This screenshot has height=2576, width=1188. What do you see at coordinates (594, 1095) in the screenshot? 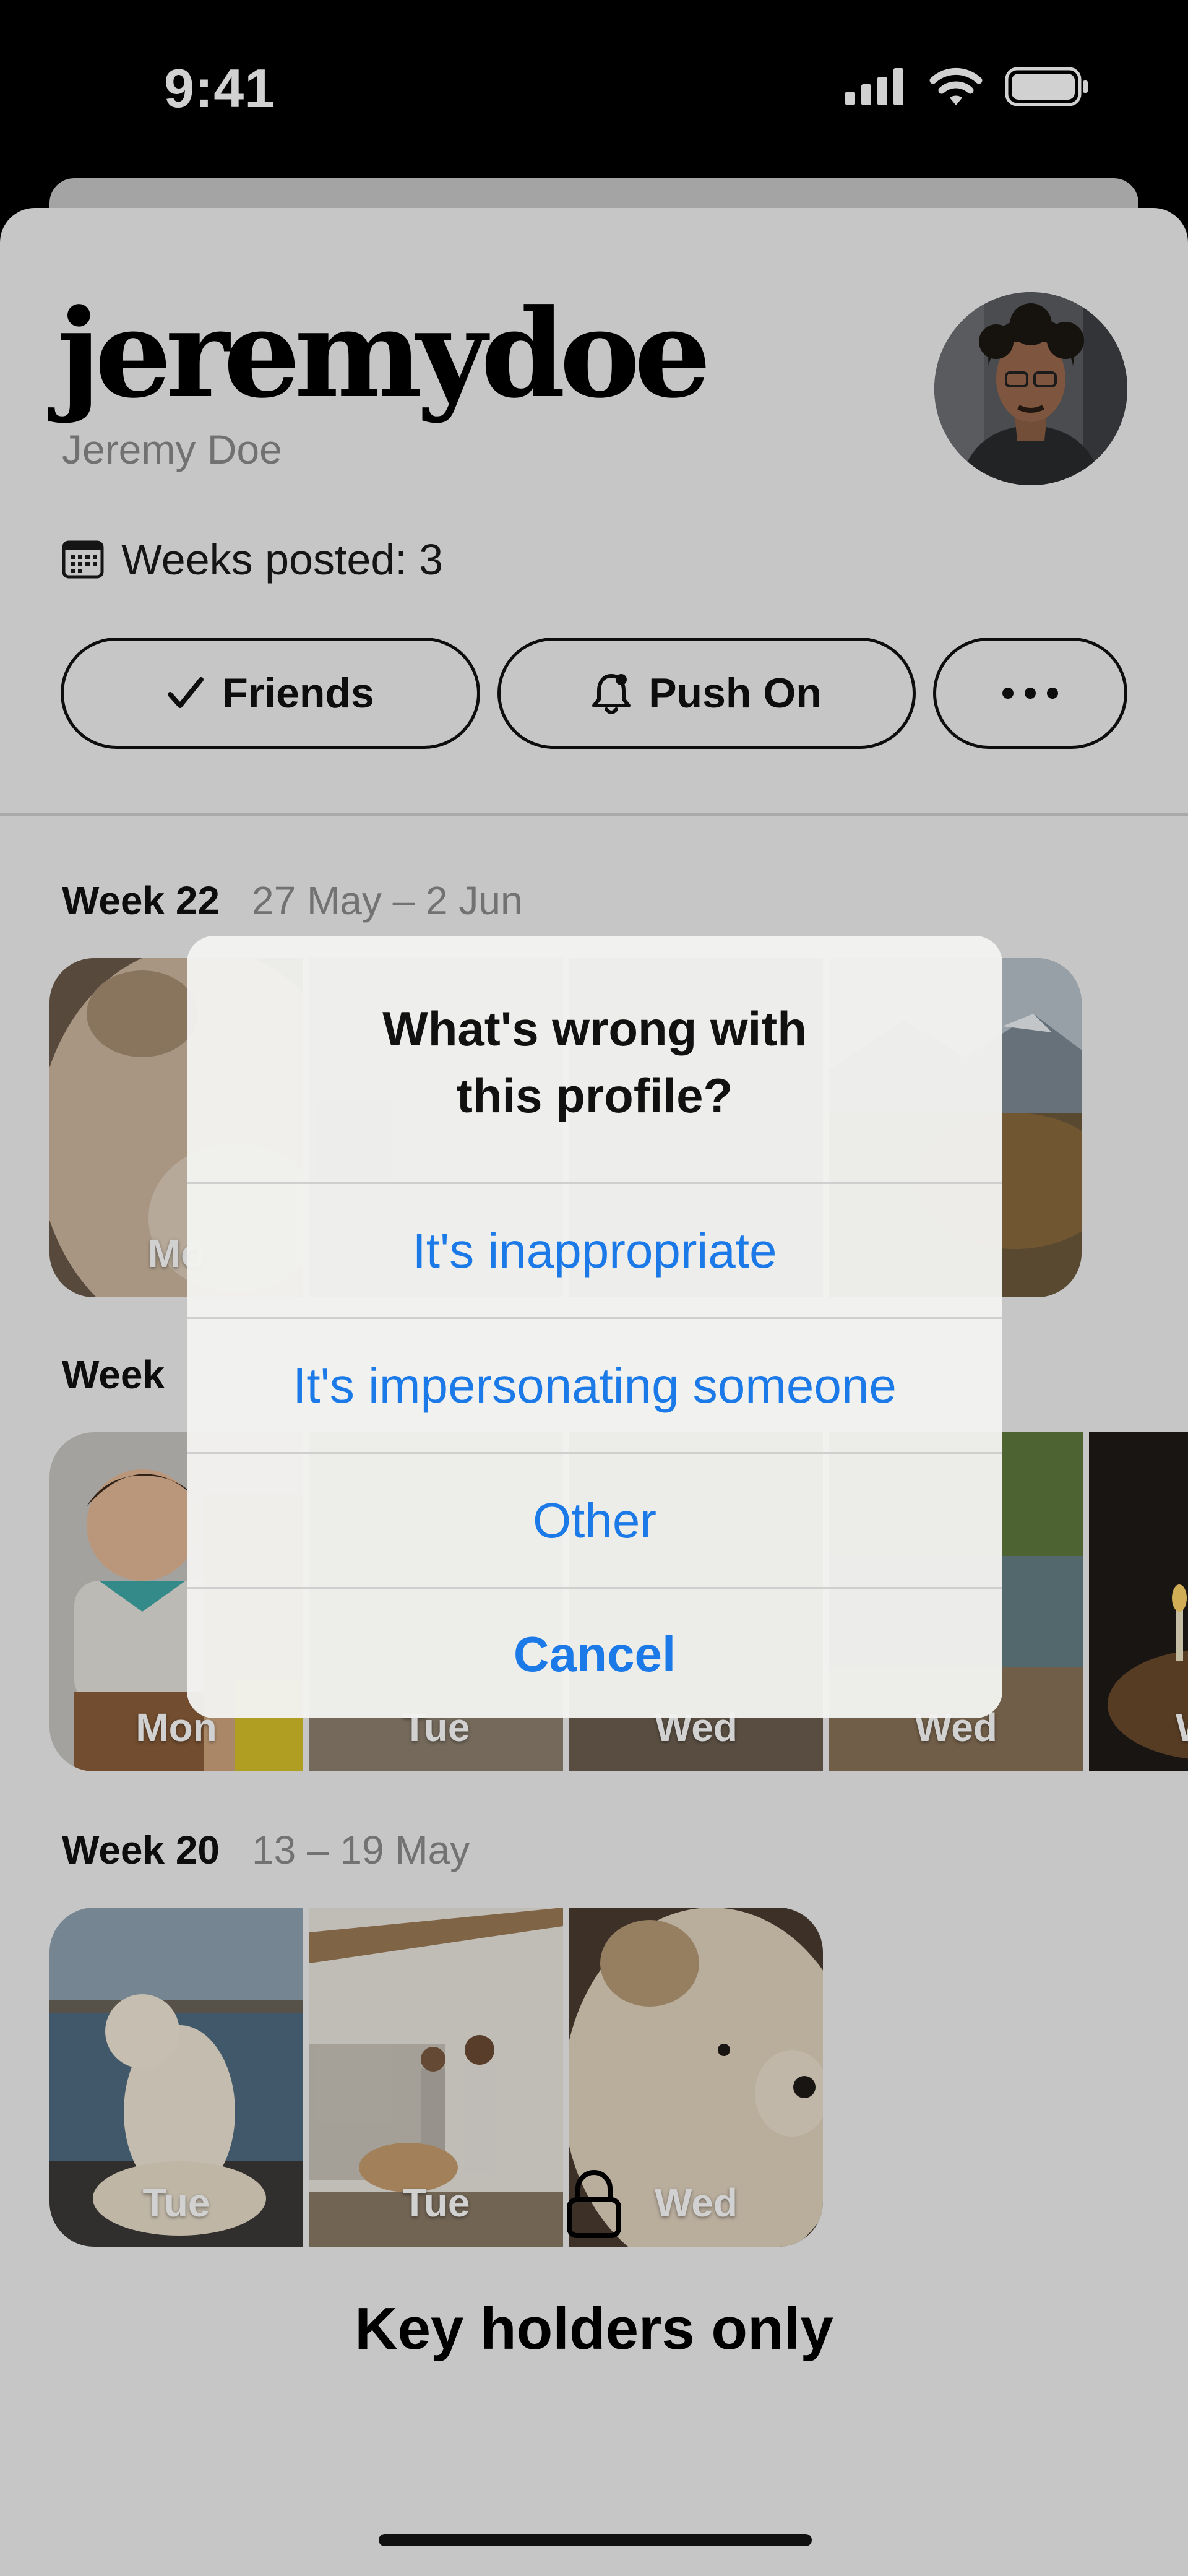
I see `alert-title-line-2: this profile?` at bounding box center [594, 1095].